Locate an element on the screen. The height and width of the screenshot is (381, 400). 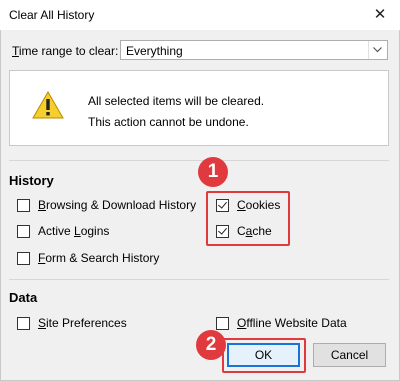
time-range-select: Everything is located at coordinates (254, 50).